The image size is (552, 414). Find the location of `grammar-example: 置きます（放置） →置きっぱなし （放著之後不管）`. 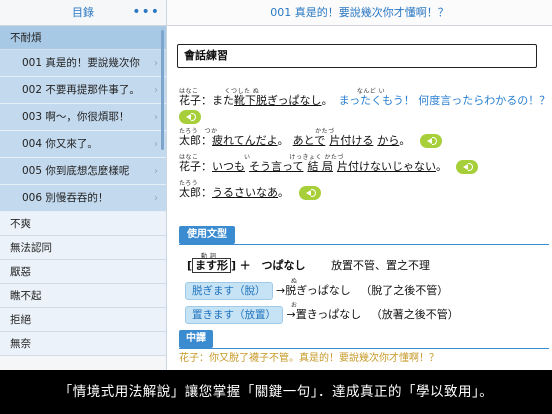

grammar-example: 置きます（放置） →置きっぱなし （放著之後不管） is located at coordinates (322, 315).